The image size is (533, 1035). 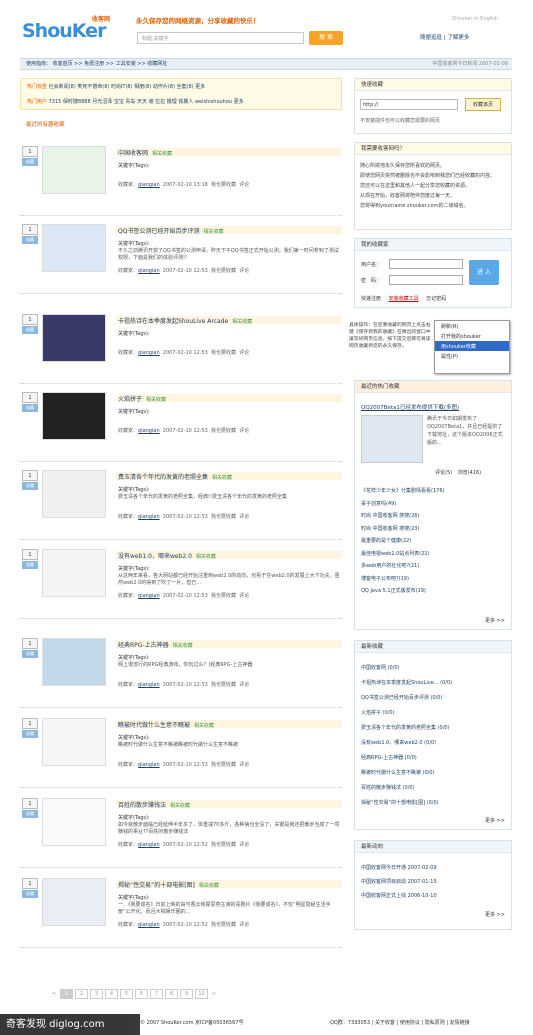 What do you see at coordinates (436, 299) in the screenshot?
I see `forget-link: 忘记密码` at bounding box center [436, 299].